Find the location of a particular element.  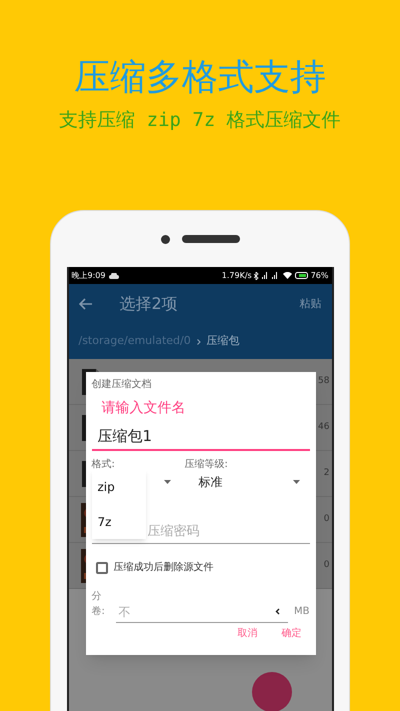

network-speed: 1.79K/s is located at coordinates (237, 276).